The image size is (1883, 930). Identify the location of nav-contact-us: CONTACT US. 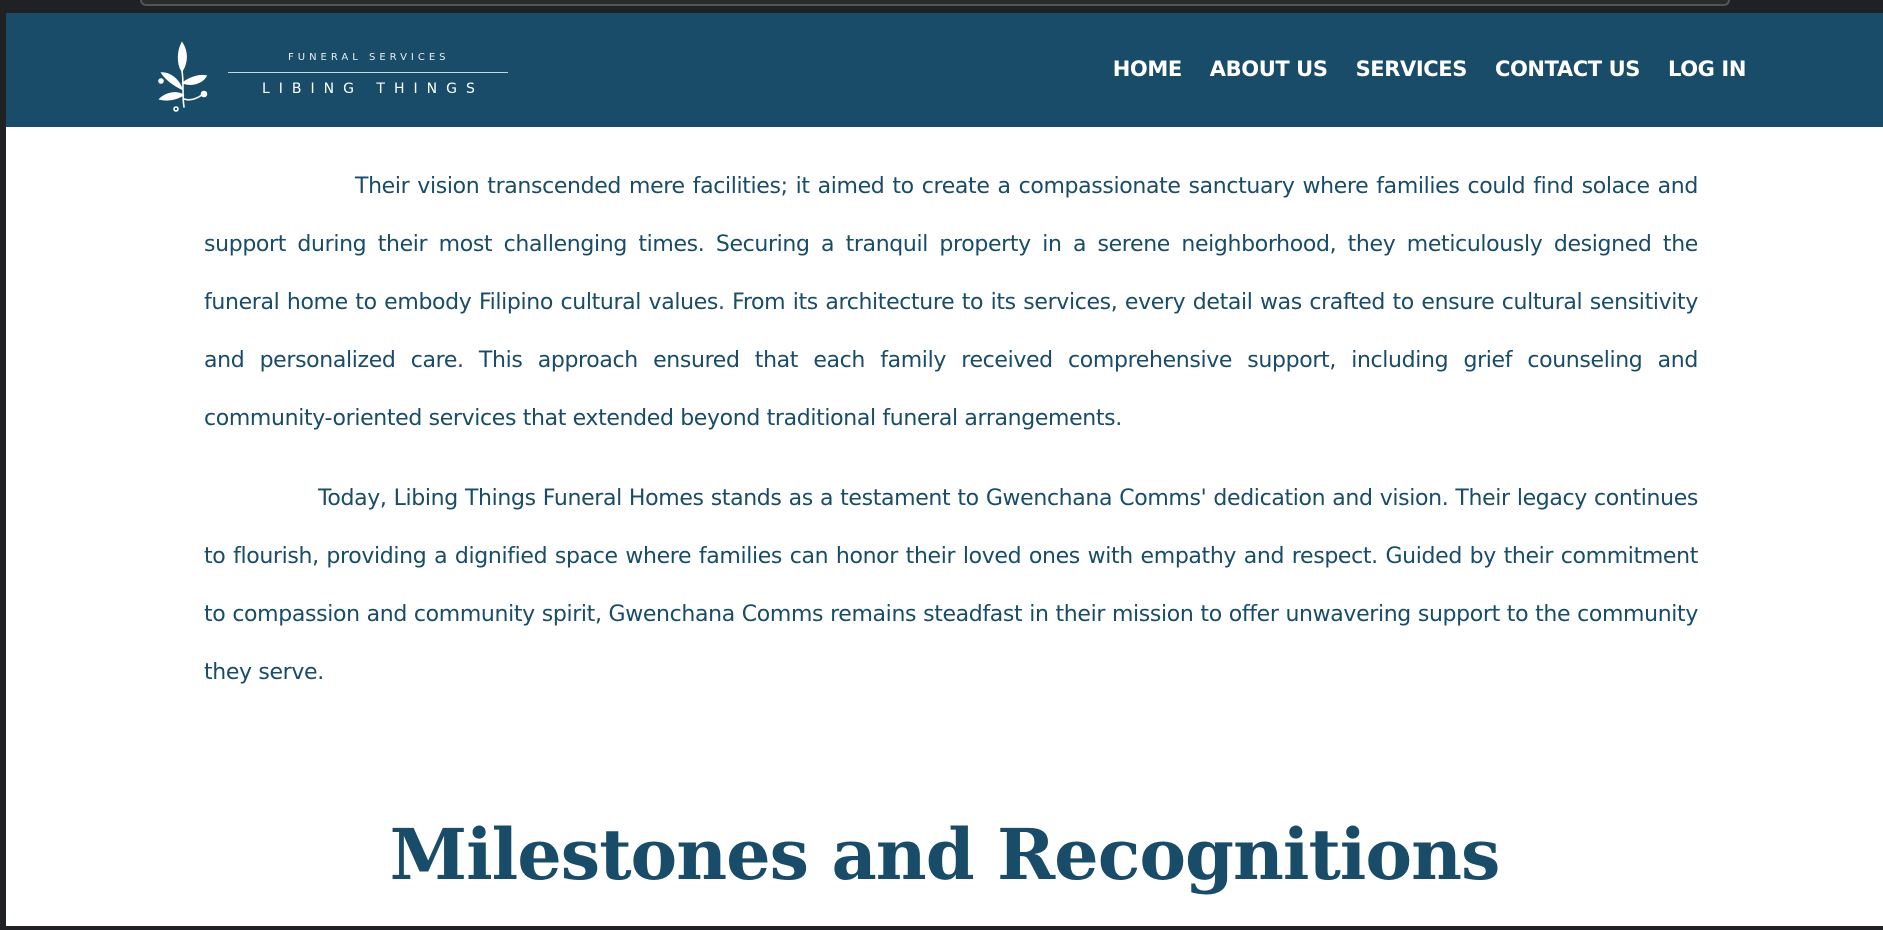
(1567, 69).